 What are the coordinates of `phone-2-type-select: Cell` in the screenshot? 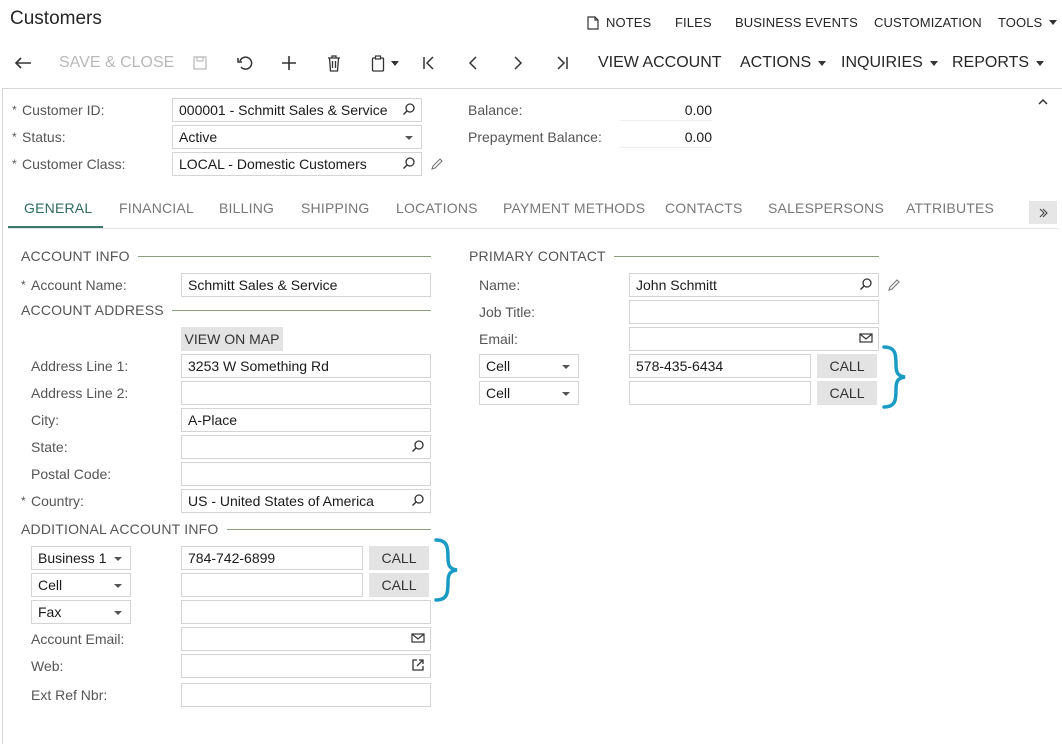 It's located at (81, 585).